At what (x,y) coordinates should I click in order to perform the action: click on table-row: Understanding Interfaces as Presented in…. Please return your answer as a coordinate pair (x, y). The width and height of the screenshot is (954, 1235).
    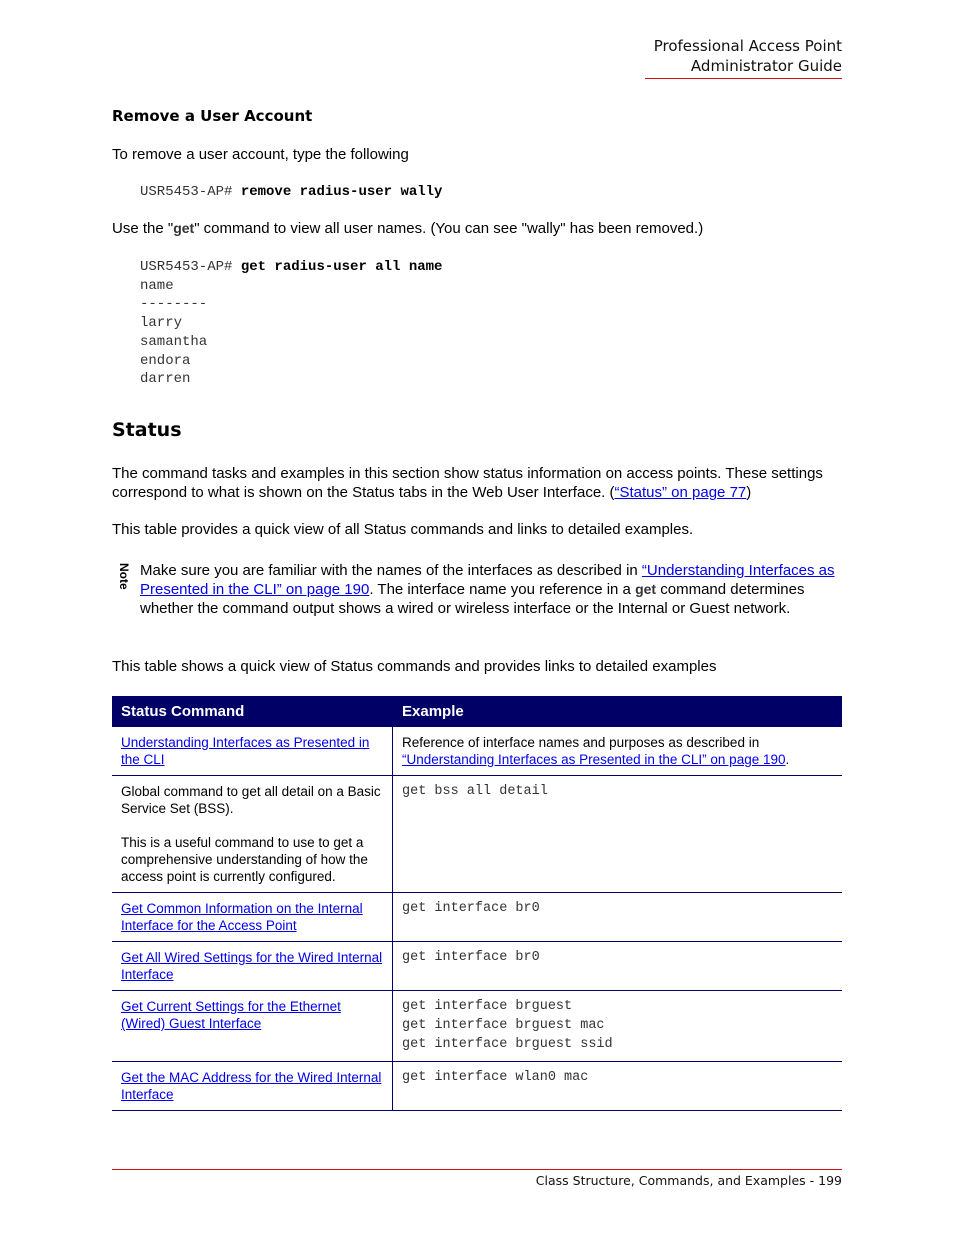
    Looking at the image, I should click on (477, 751).